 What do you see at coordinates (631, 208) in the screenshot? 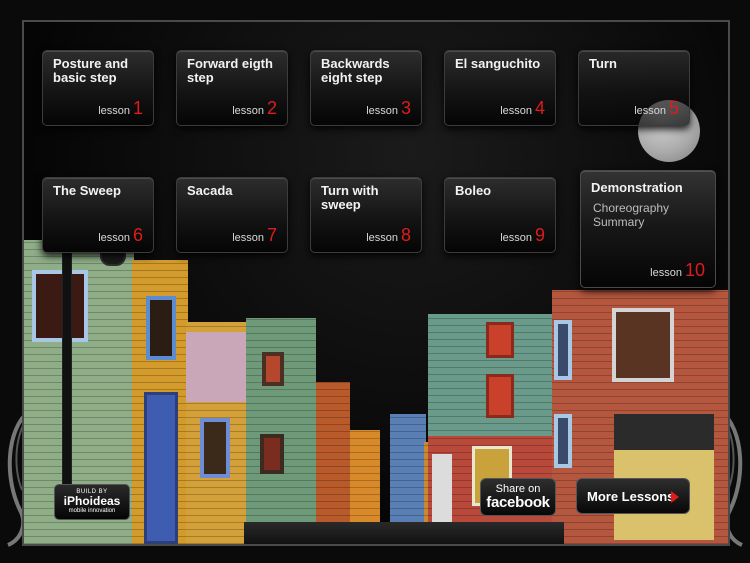
I see `lesson-subtitle-choreography: Choreography` at bounding box center [631, 208].